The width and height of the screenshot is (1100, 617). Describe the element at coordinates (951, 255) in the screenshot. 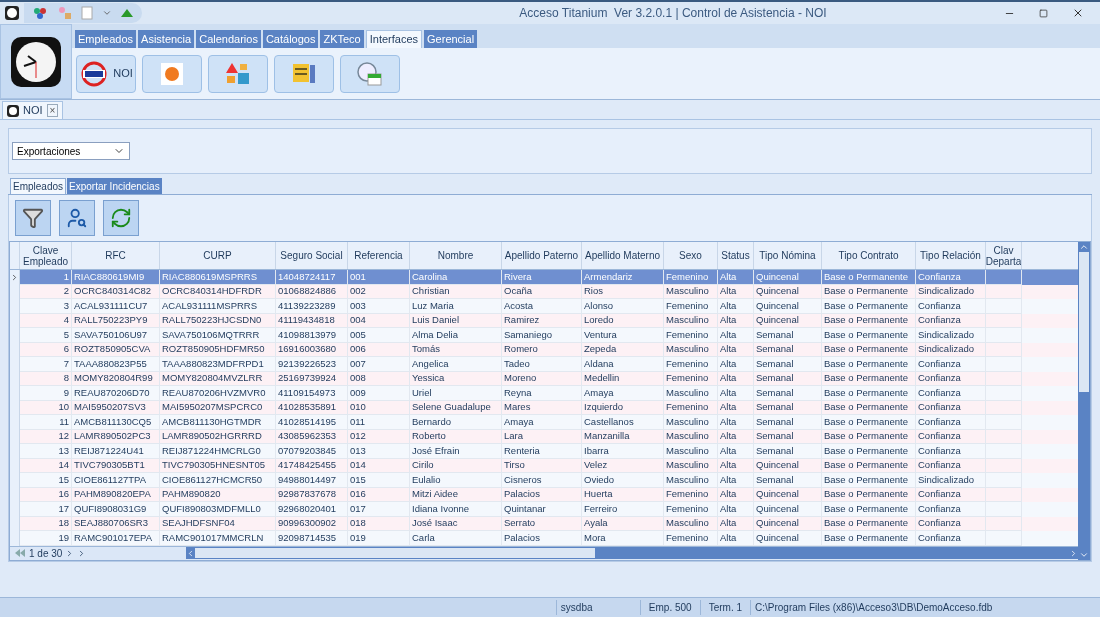

I see `column-header: Tipo Relación` at that location.